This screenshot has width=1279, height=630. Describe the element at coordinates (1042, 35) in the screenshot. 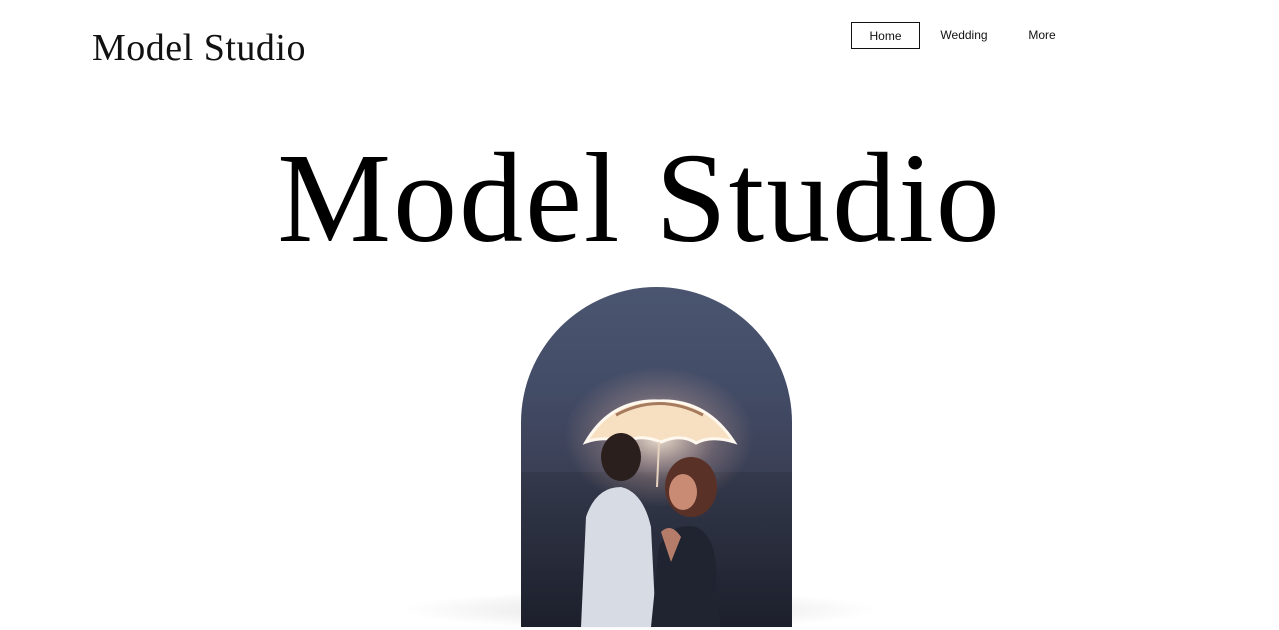

I see `nav-more: More` at that location.